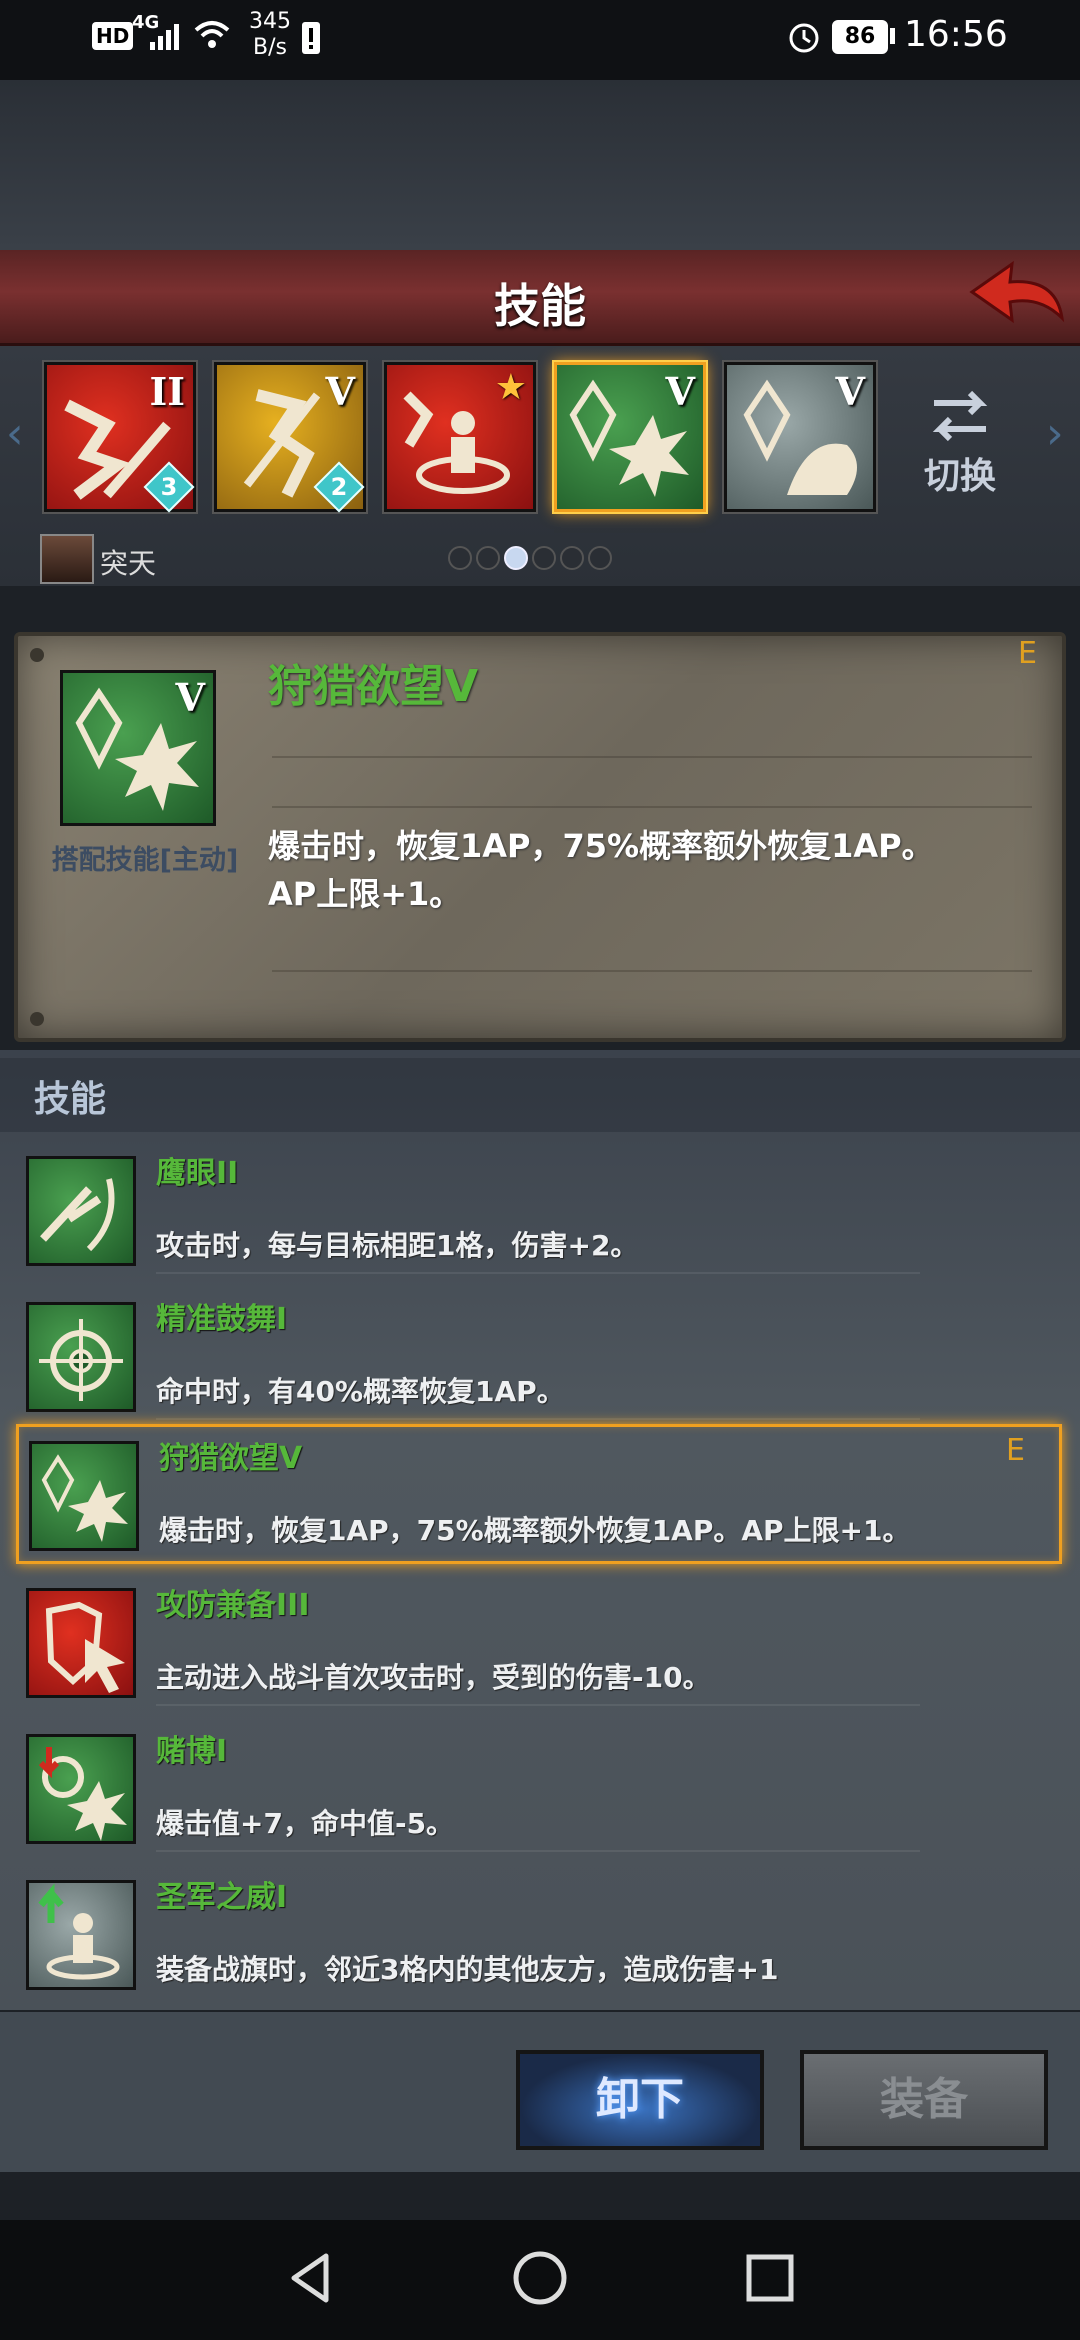 The height and width of the screenshot is (2340, 1080). What do you see at coordinates (540, 2278) in the screenshot?
I see `home-circle-icon` at bounding box center [540, 2278].